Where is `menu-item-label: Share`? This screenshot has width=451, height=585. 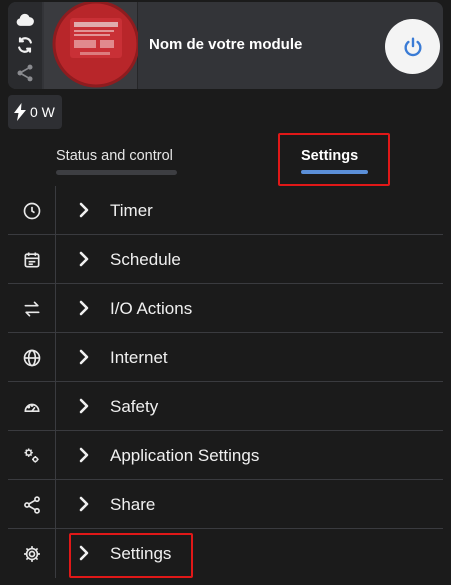 menu-item-label: Share is located at coordinates (133, 504).